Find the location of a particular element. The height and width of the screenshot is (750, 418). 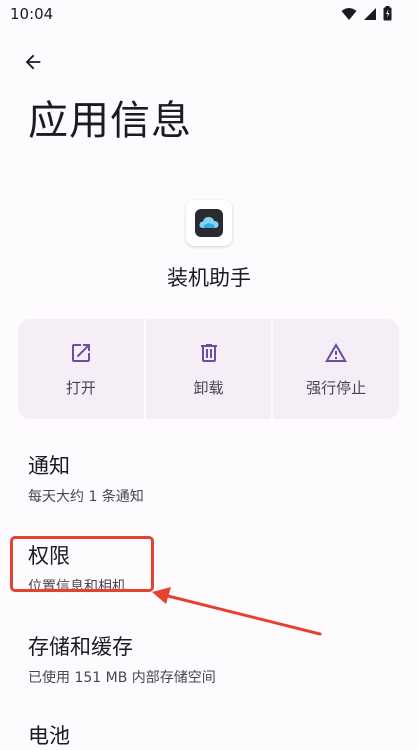

arrow-back-icon is located at coordinates (33, 62).